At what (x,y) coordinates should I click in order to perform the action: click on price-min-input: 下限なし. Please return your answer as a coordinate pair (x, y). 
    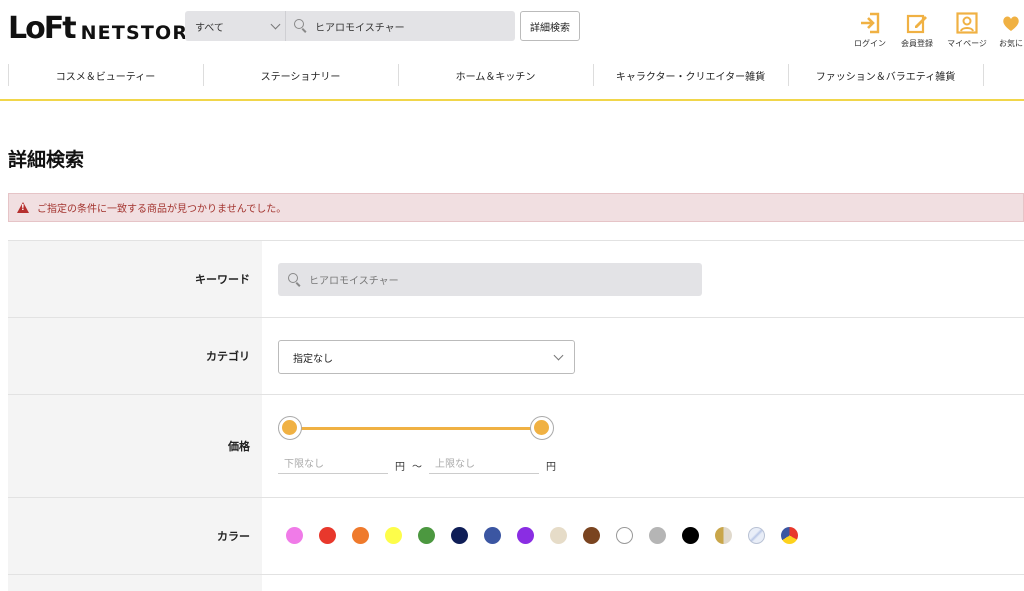
    Looking at the image, I should click on (333, 463).